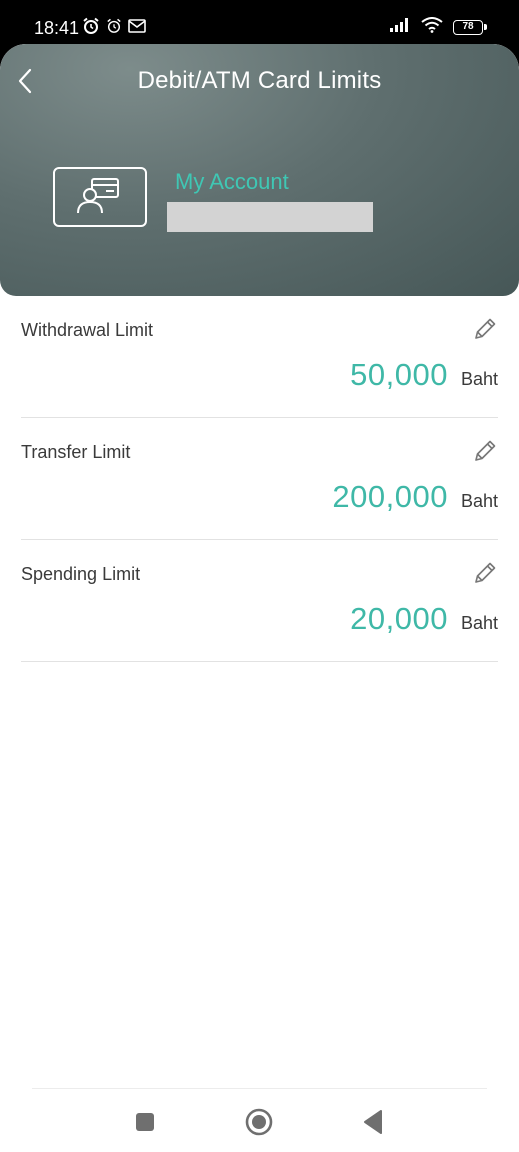 The width and height of the screenshot is (519, 1152). What do you see at coordinates (232, 181) in the screenshot?
I see `account-name: My Account` at bounding box center [232, 181].